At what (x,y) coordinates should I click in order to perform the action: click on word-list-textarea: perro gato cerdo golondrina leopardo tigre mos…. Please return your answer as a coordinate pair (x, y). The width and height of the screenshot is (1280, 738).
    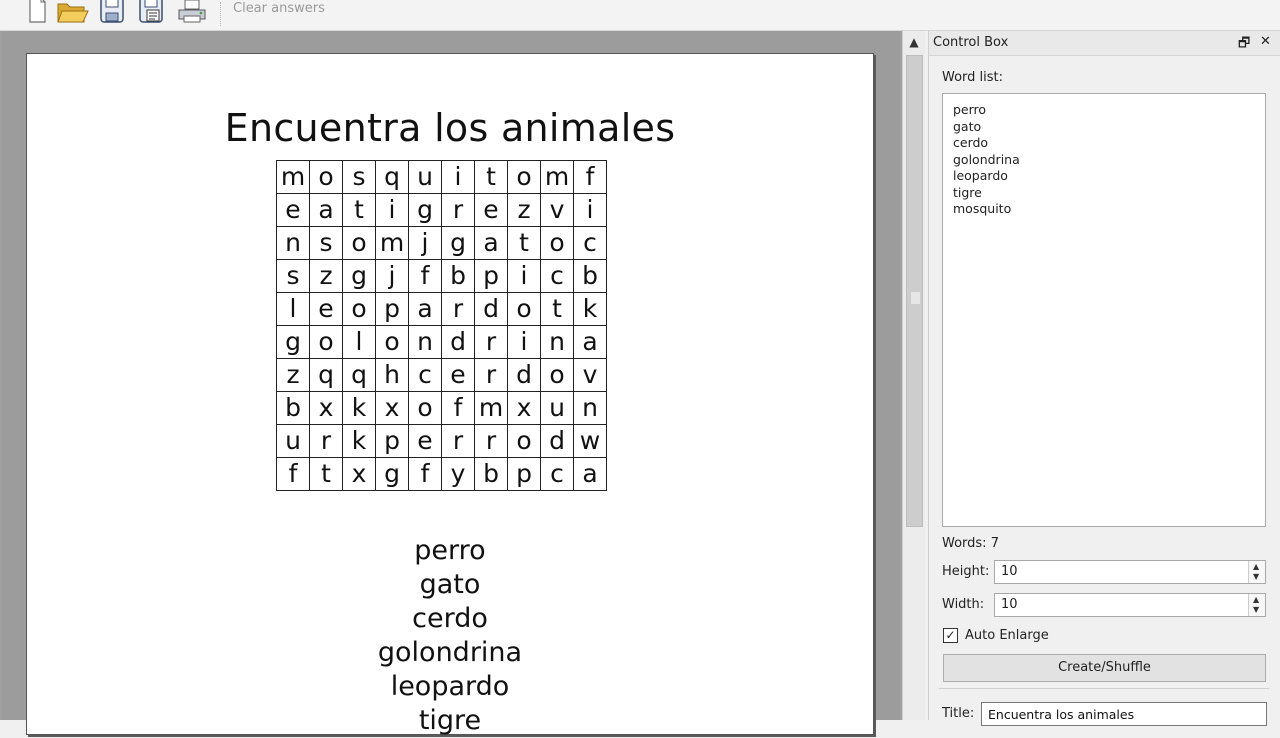
    Looking at the image, I should click on (1104, 310).